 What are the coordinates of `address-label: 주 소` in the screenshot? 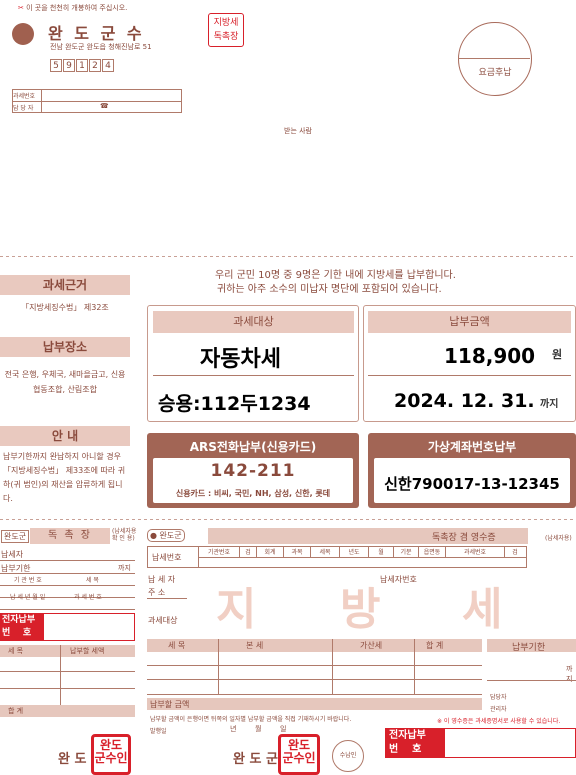 It's located at (157, 592).